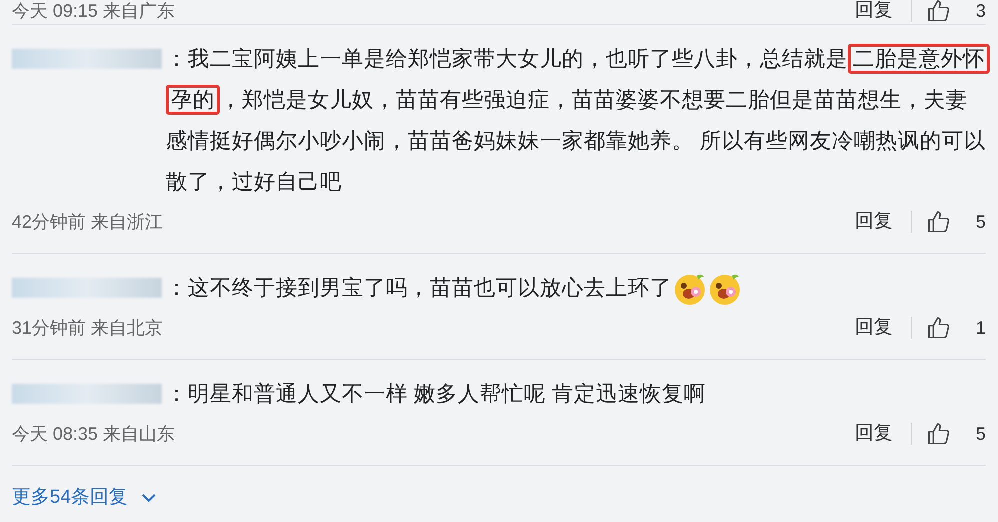 Image resolution: width=998 pixels, height=522 pixels. I want to click on comment-meta: 31分钟前 来自北京, so click(88, 328).